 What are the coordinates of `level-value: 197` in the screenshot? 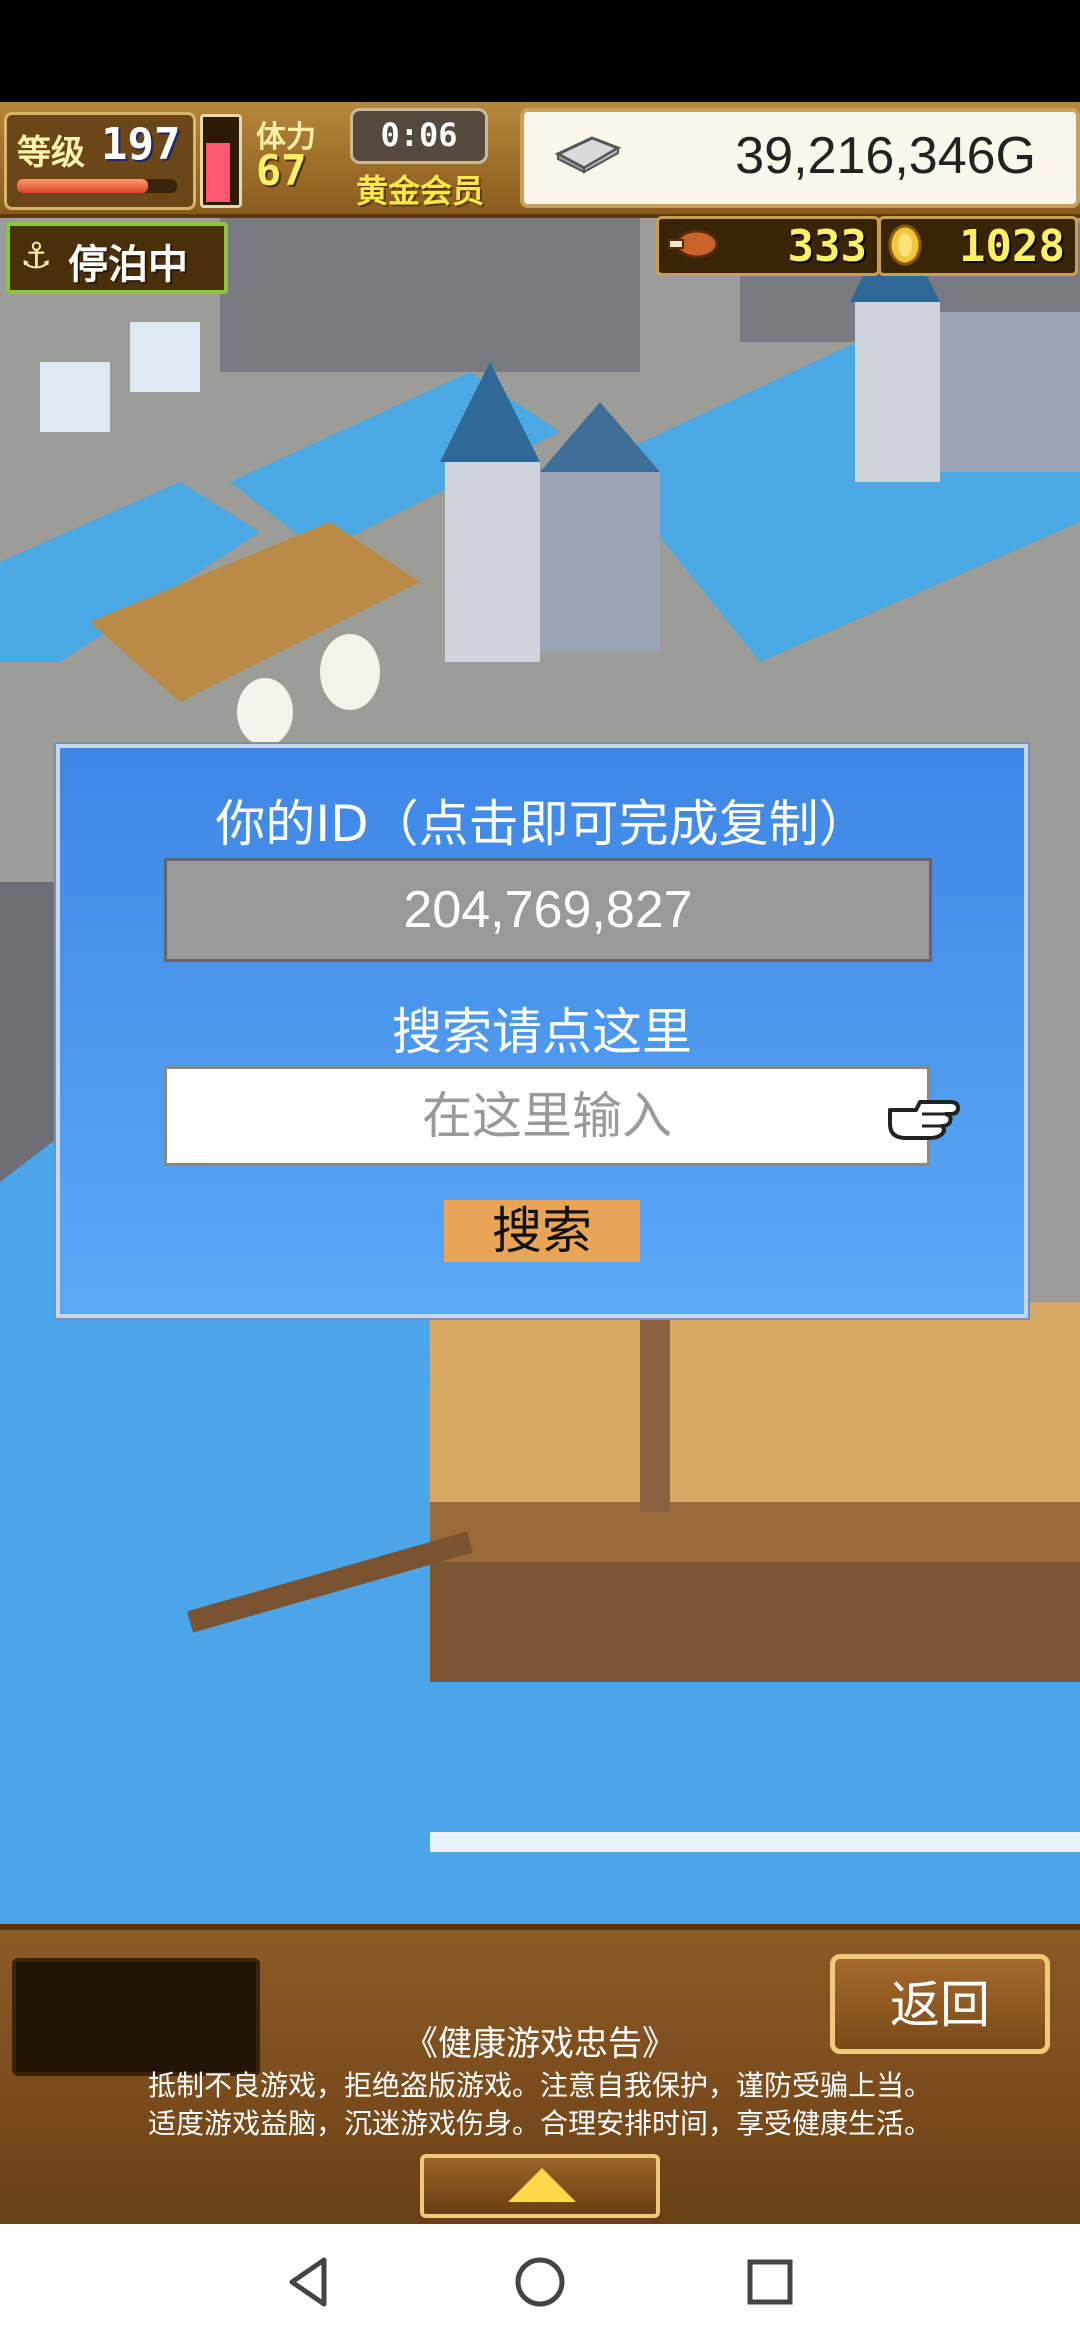 It's located at (141, 144).